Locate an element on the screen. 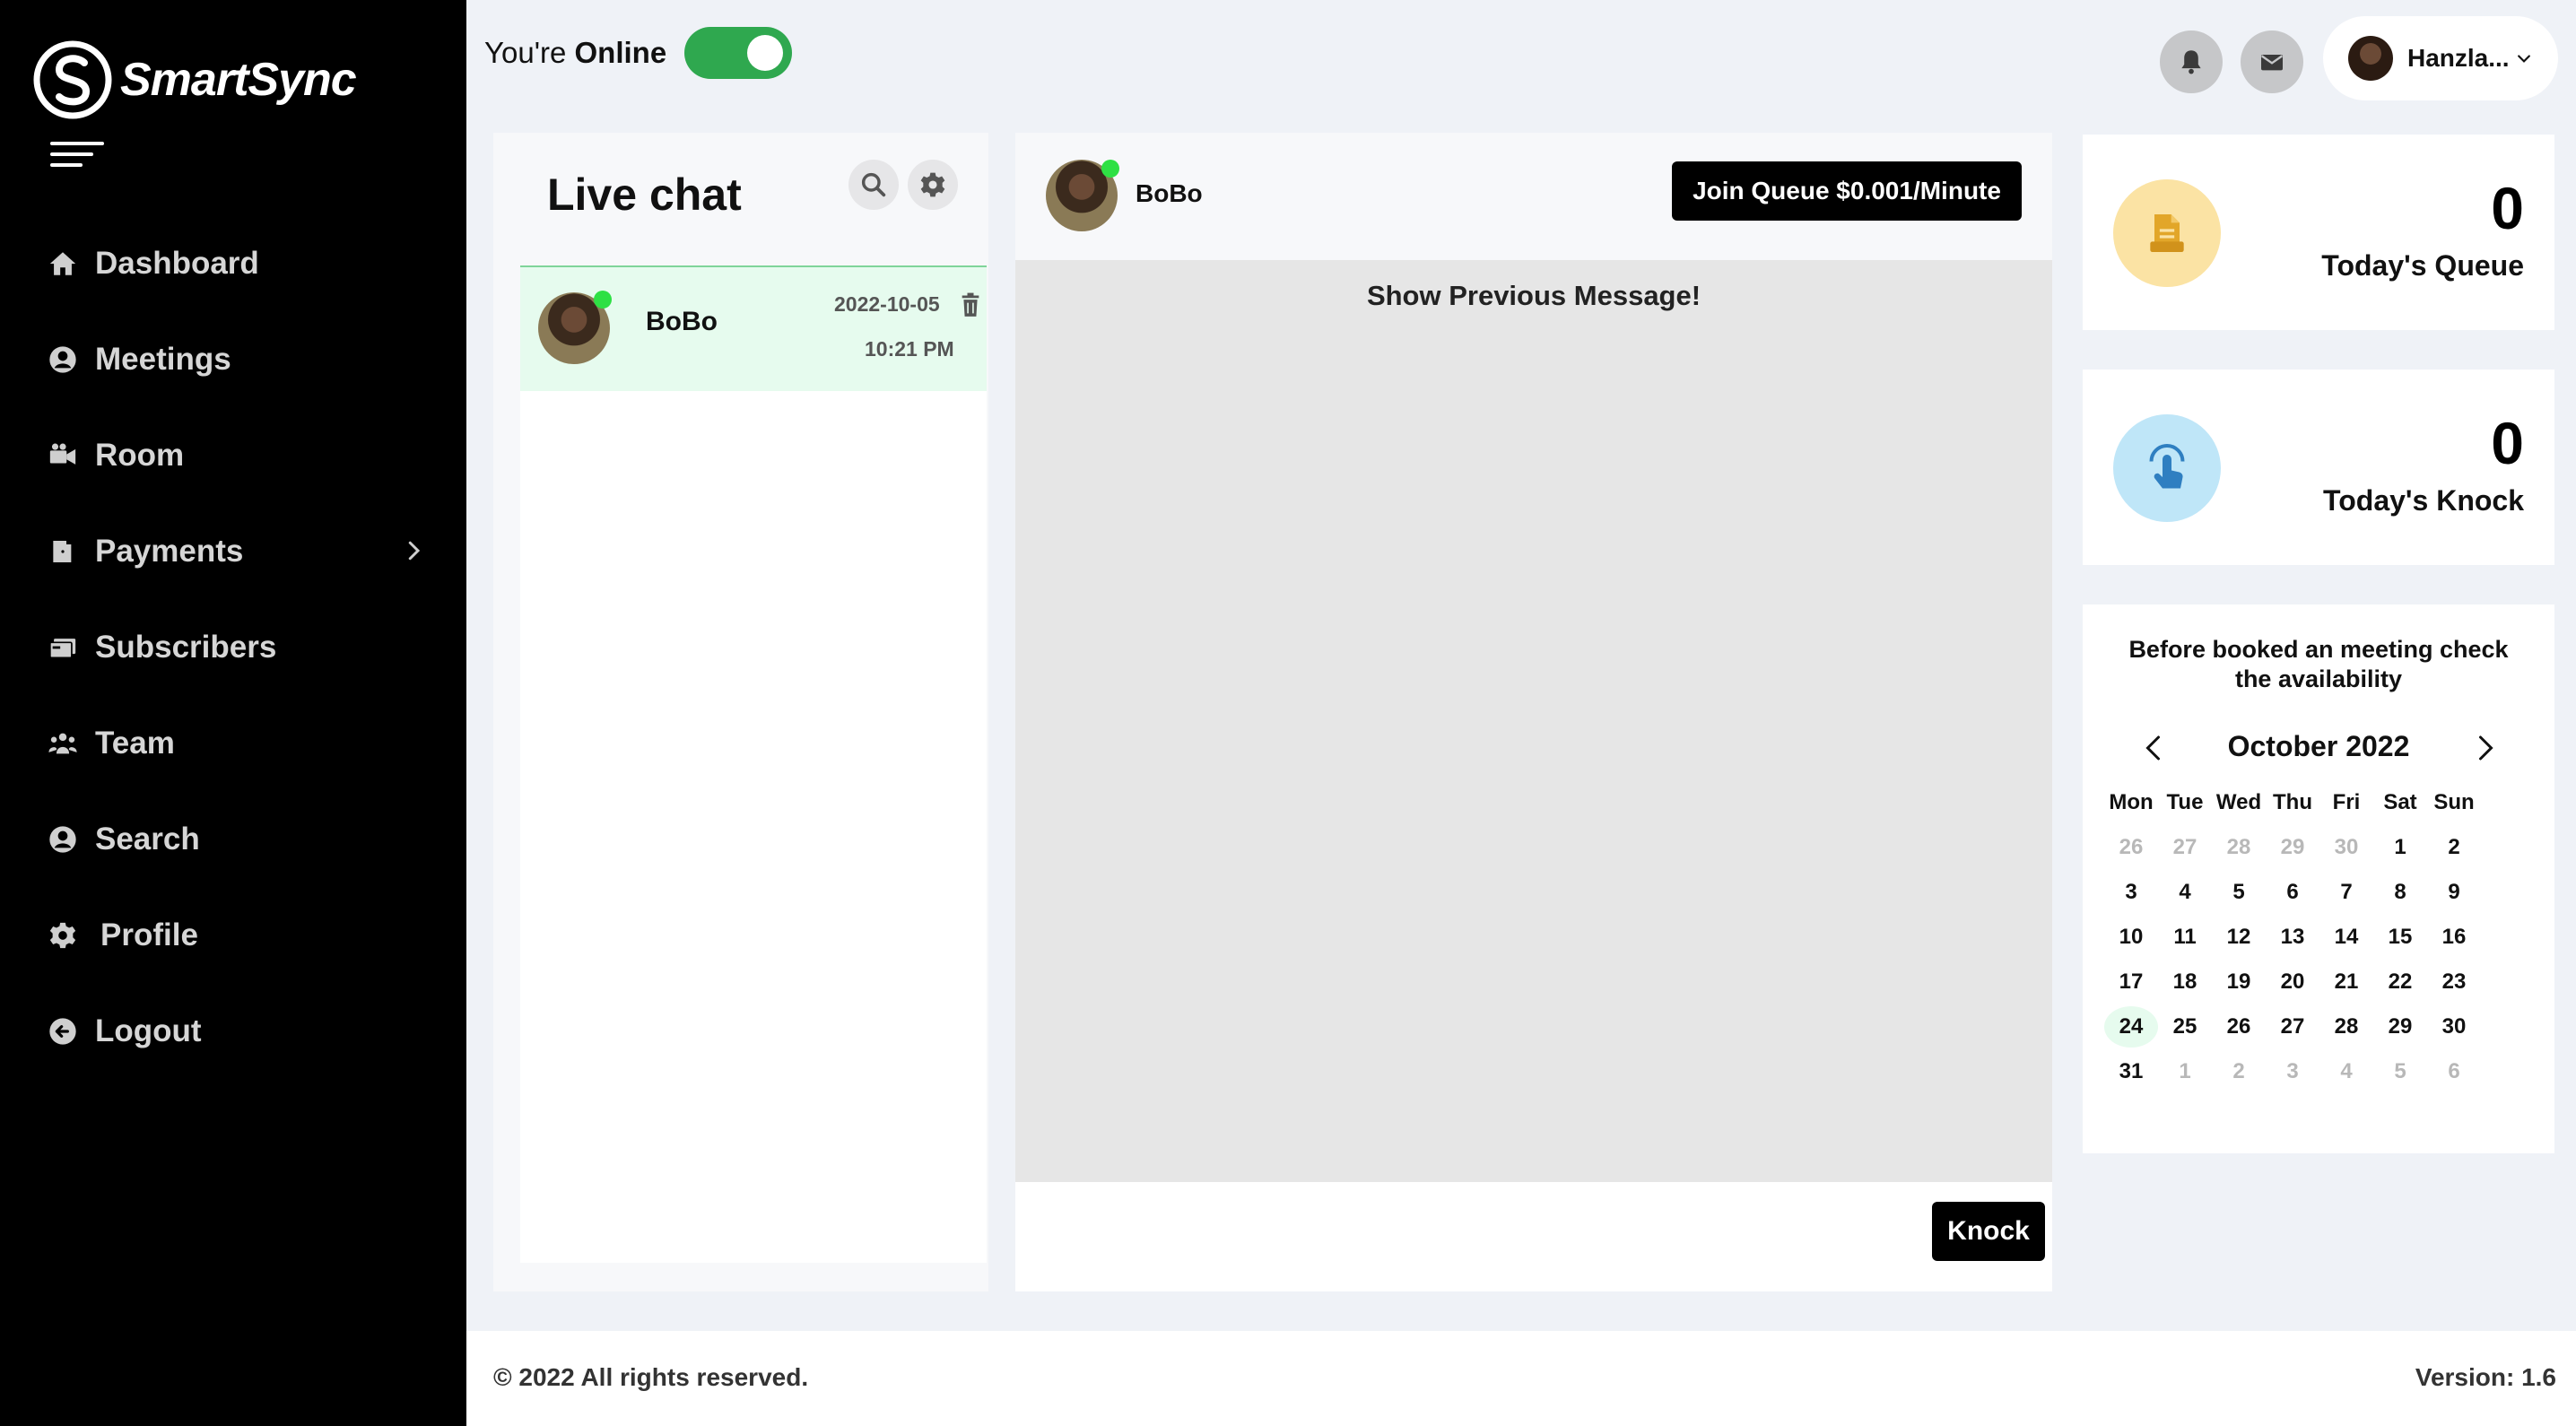 The width and height of the screenshot is (2576, 1426). sidebar-item-profile: Profile is located at coordinates (233, 935).